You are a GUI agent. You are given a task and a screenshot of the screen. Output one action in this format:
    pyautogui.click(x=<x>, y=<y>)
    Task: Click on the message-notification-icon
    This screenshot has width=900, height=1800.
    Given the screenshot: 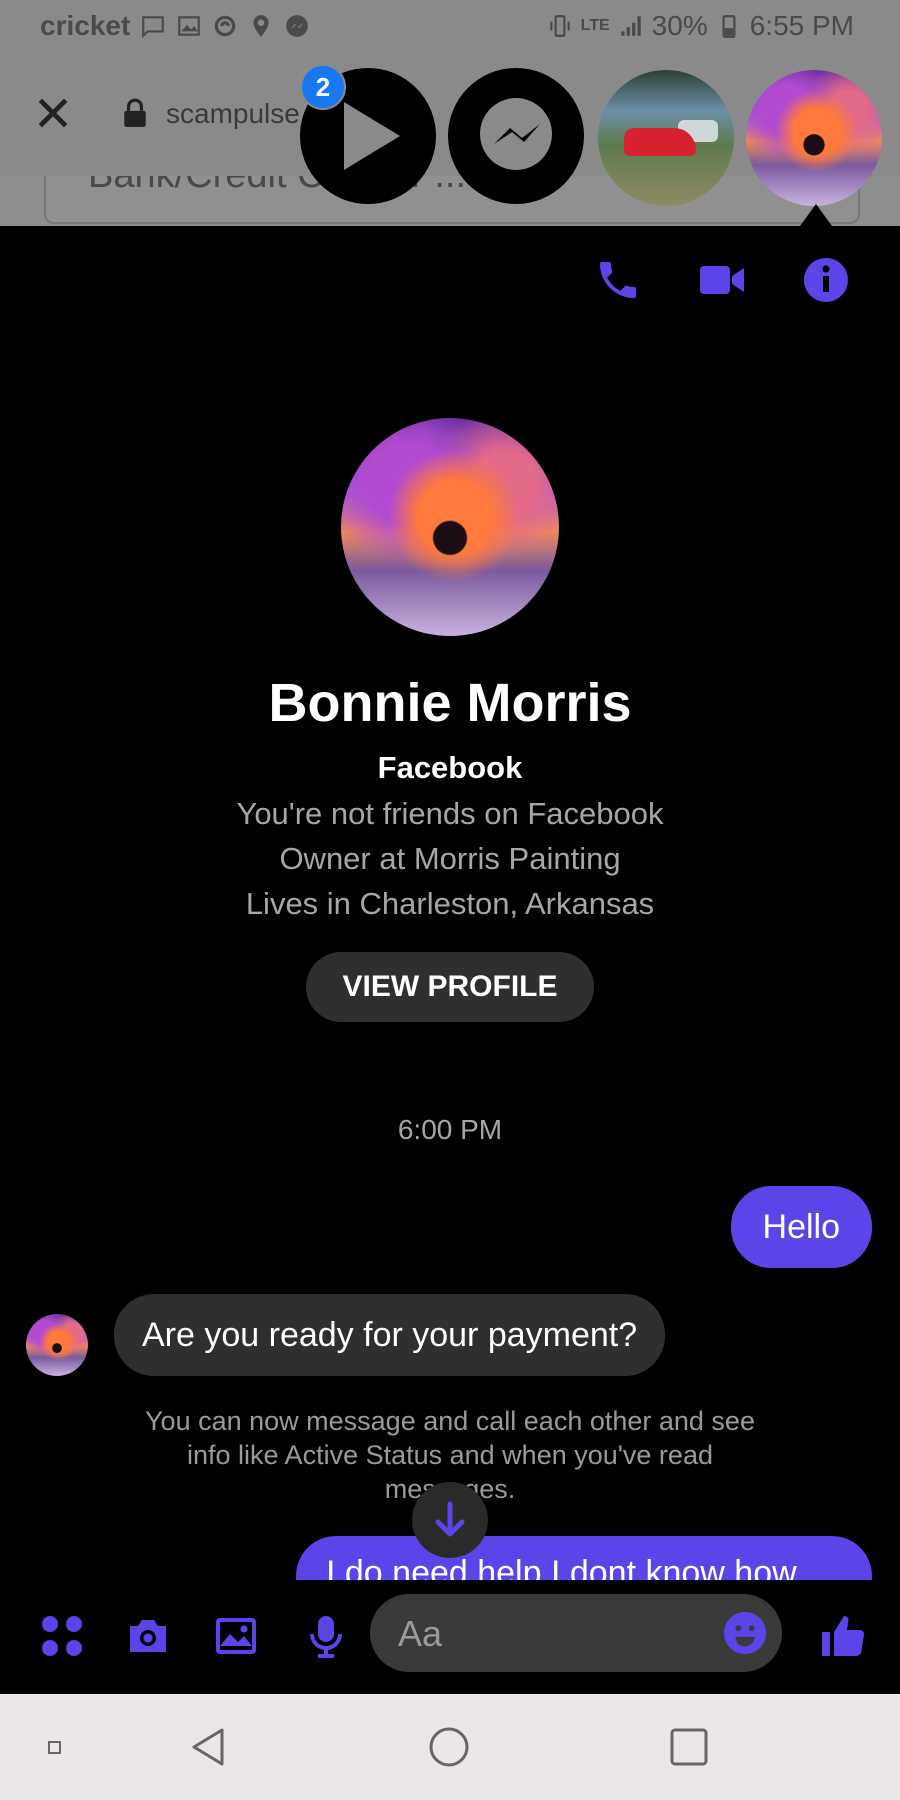 What is the action you would take?
    pyautogui.click(x=153, y=27)
    